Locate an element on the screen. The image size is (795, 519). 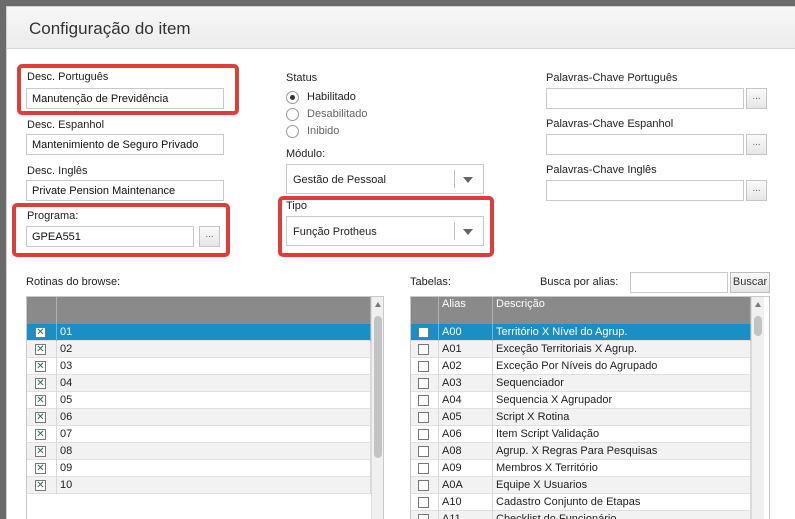
tipo-select: Função Protheus is located at coordinates (385, 231).